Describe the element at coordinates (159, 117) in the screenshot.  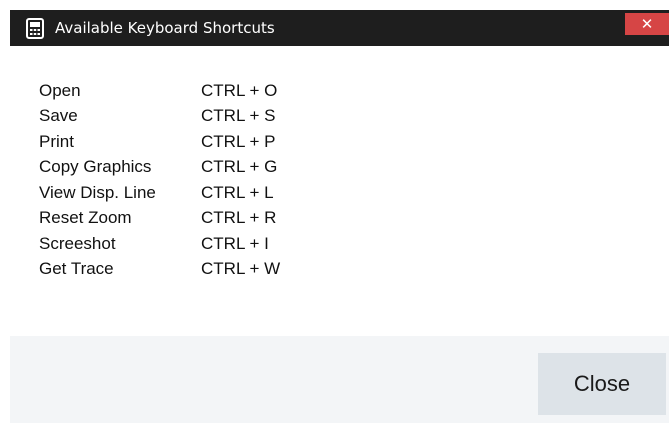
I see `shortcut-row: Save CTRL + S` at that location.